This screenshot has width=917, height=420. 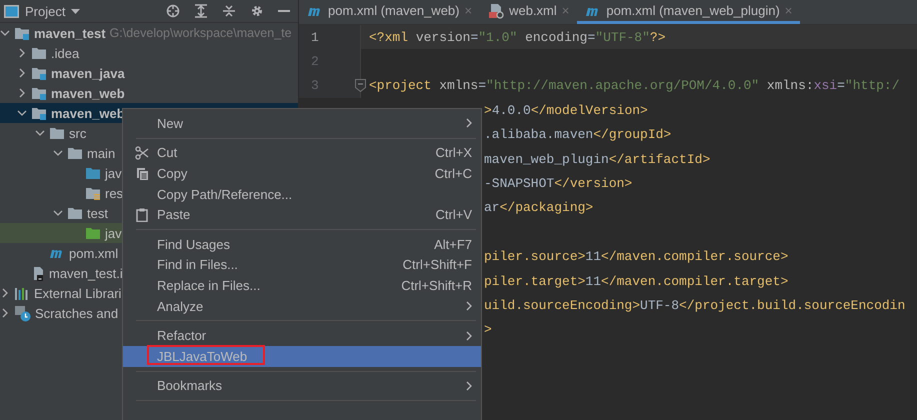 I want to click on tab-label: pom.xml (maven_web_plugin), so click(x=693, y=10).